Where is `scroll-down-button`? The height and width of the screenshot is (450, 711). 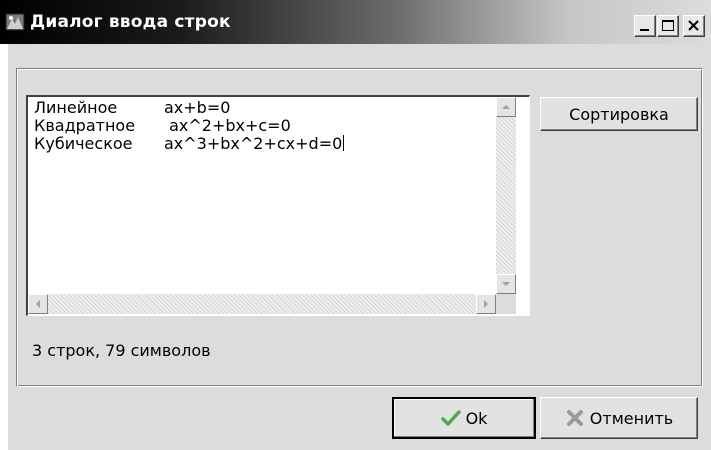 scroll-down-button is located at coordinates (506, 284).